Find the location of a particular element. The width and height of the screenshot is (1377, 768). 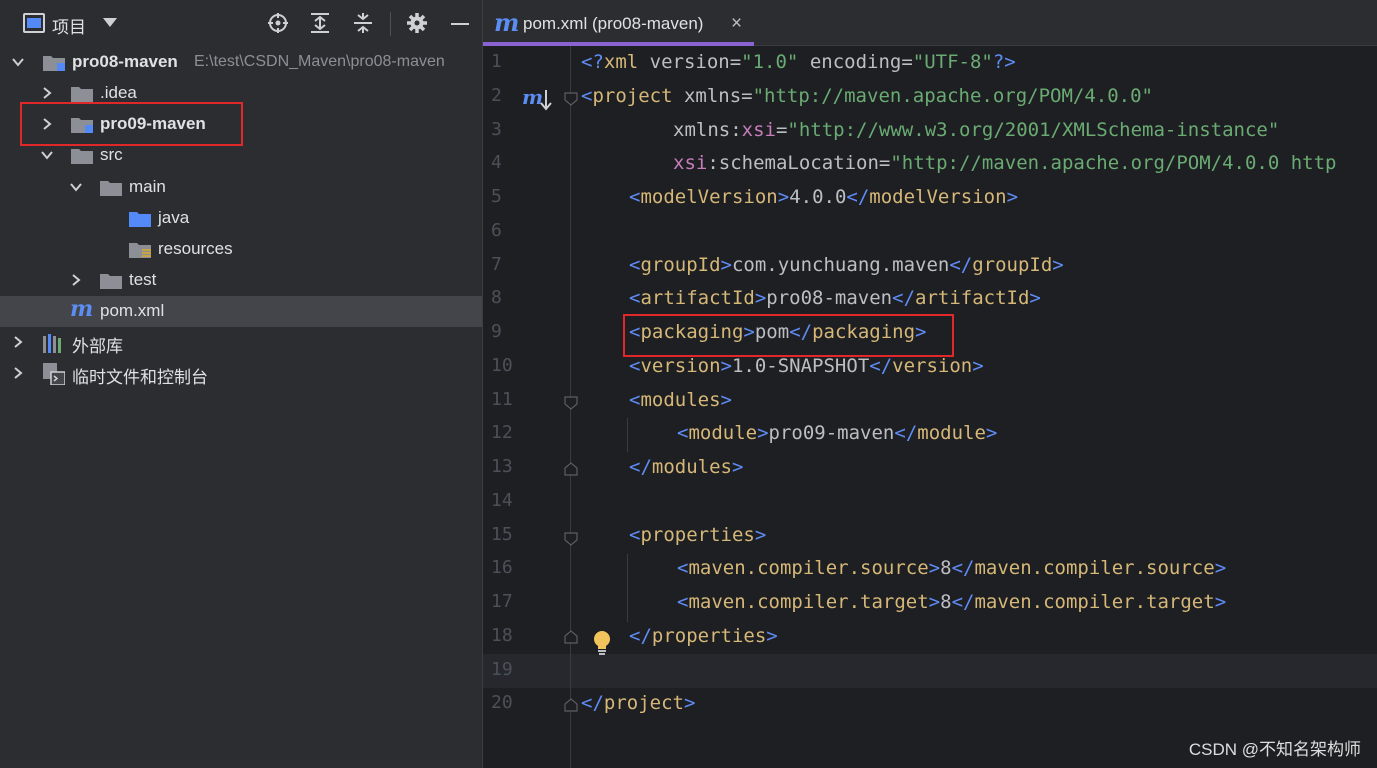

code-line-8: <artifactId>pro08-maven</artifactId> is located at coordinates (835, 298).